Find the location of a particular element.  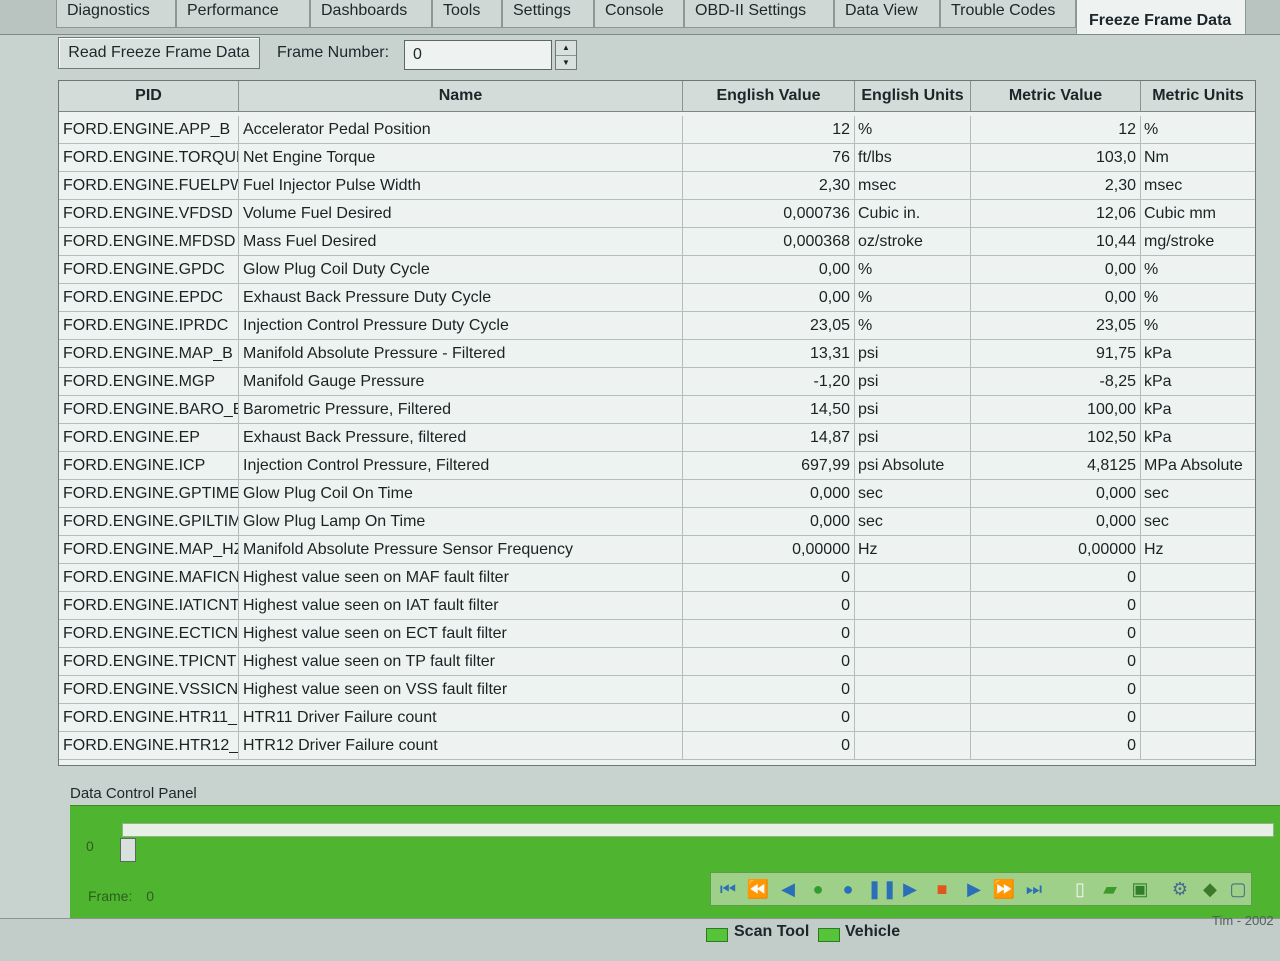

frame-number-spinner: ▲ ▼ is located at coordinates (566, 55).